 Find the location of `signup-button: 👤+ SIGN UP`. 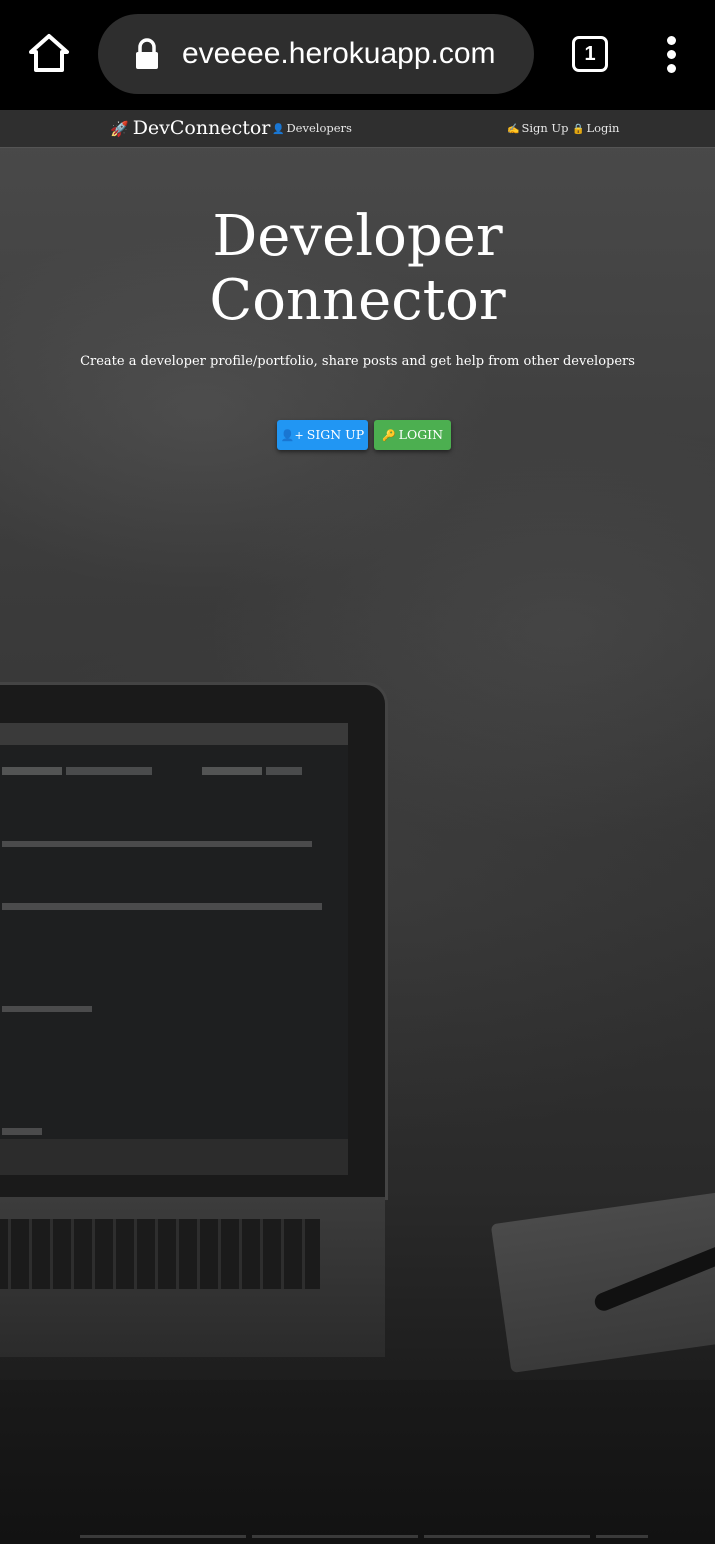

signup-button: 👤+ SIGN UP is located at coordinates (322, 435).